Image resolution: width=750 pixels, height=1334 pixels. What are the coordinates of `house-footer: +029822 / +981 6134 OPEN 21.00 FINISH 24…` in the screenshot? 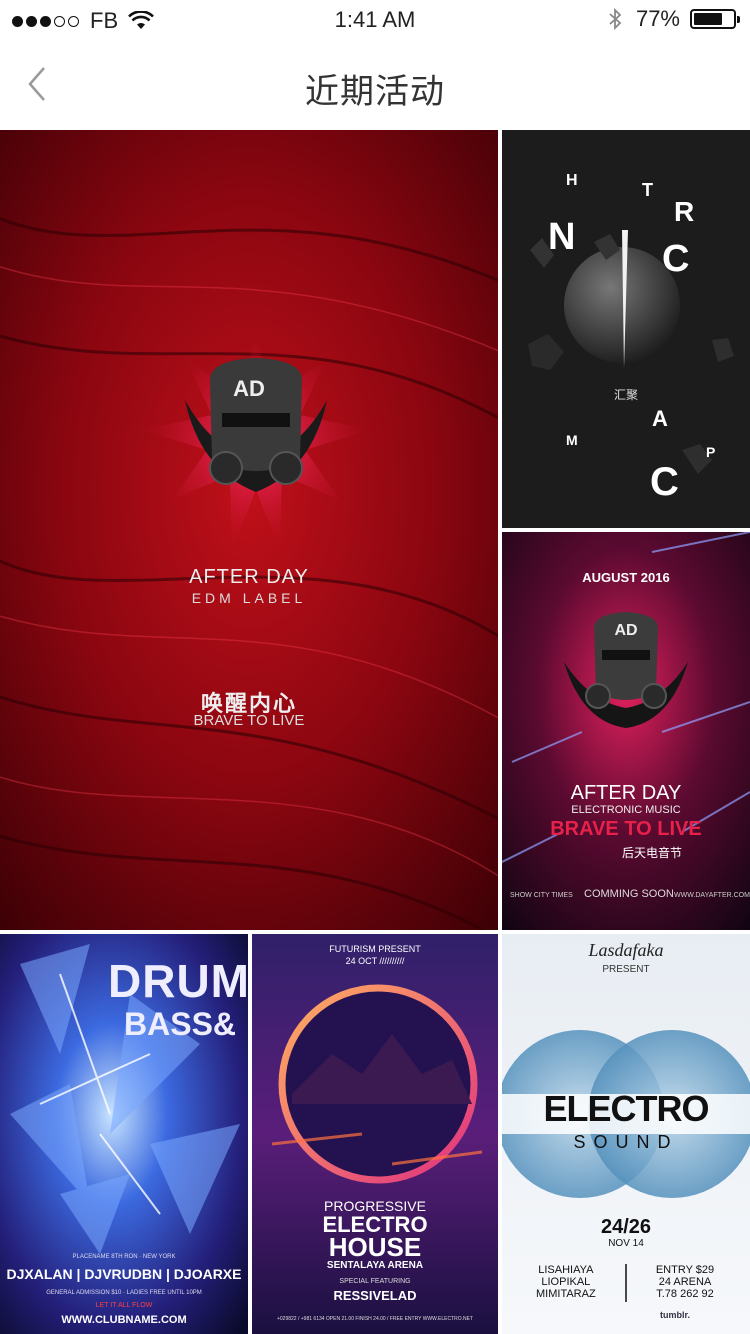 It's located at (374, 1319).